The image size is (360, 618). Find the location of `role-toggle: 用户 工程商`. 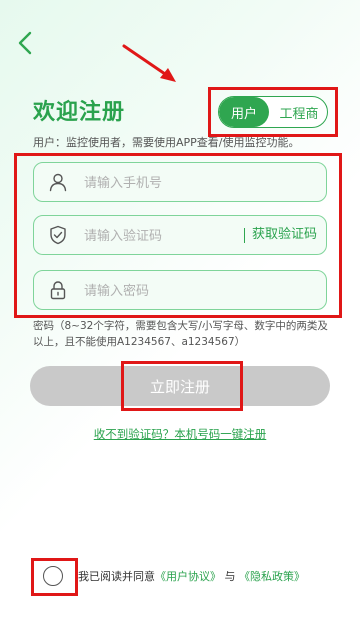

role-toggle: 用户 工程商 is located at coordinates (273, 112).